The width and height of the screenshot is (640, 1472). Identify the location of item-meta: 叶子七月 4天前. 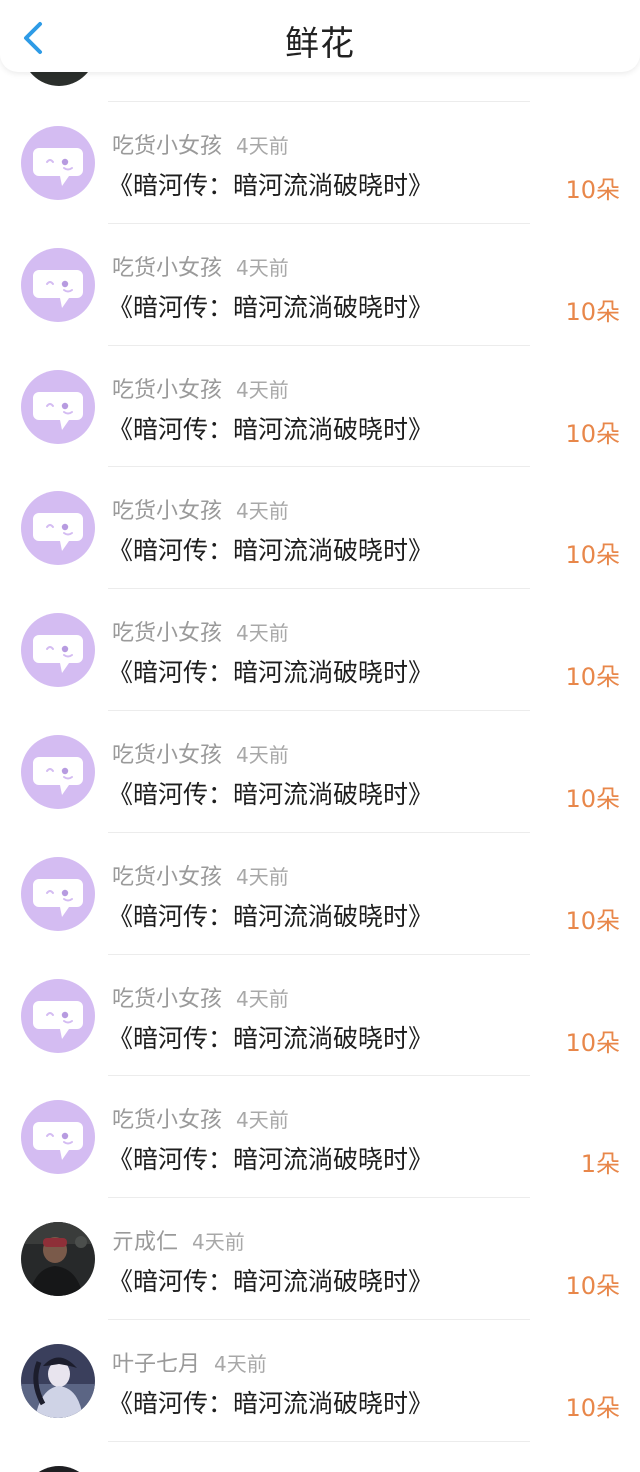
(189, 1361).